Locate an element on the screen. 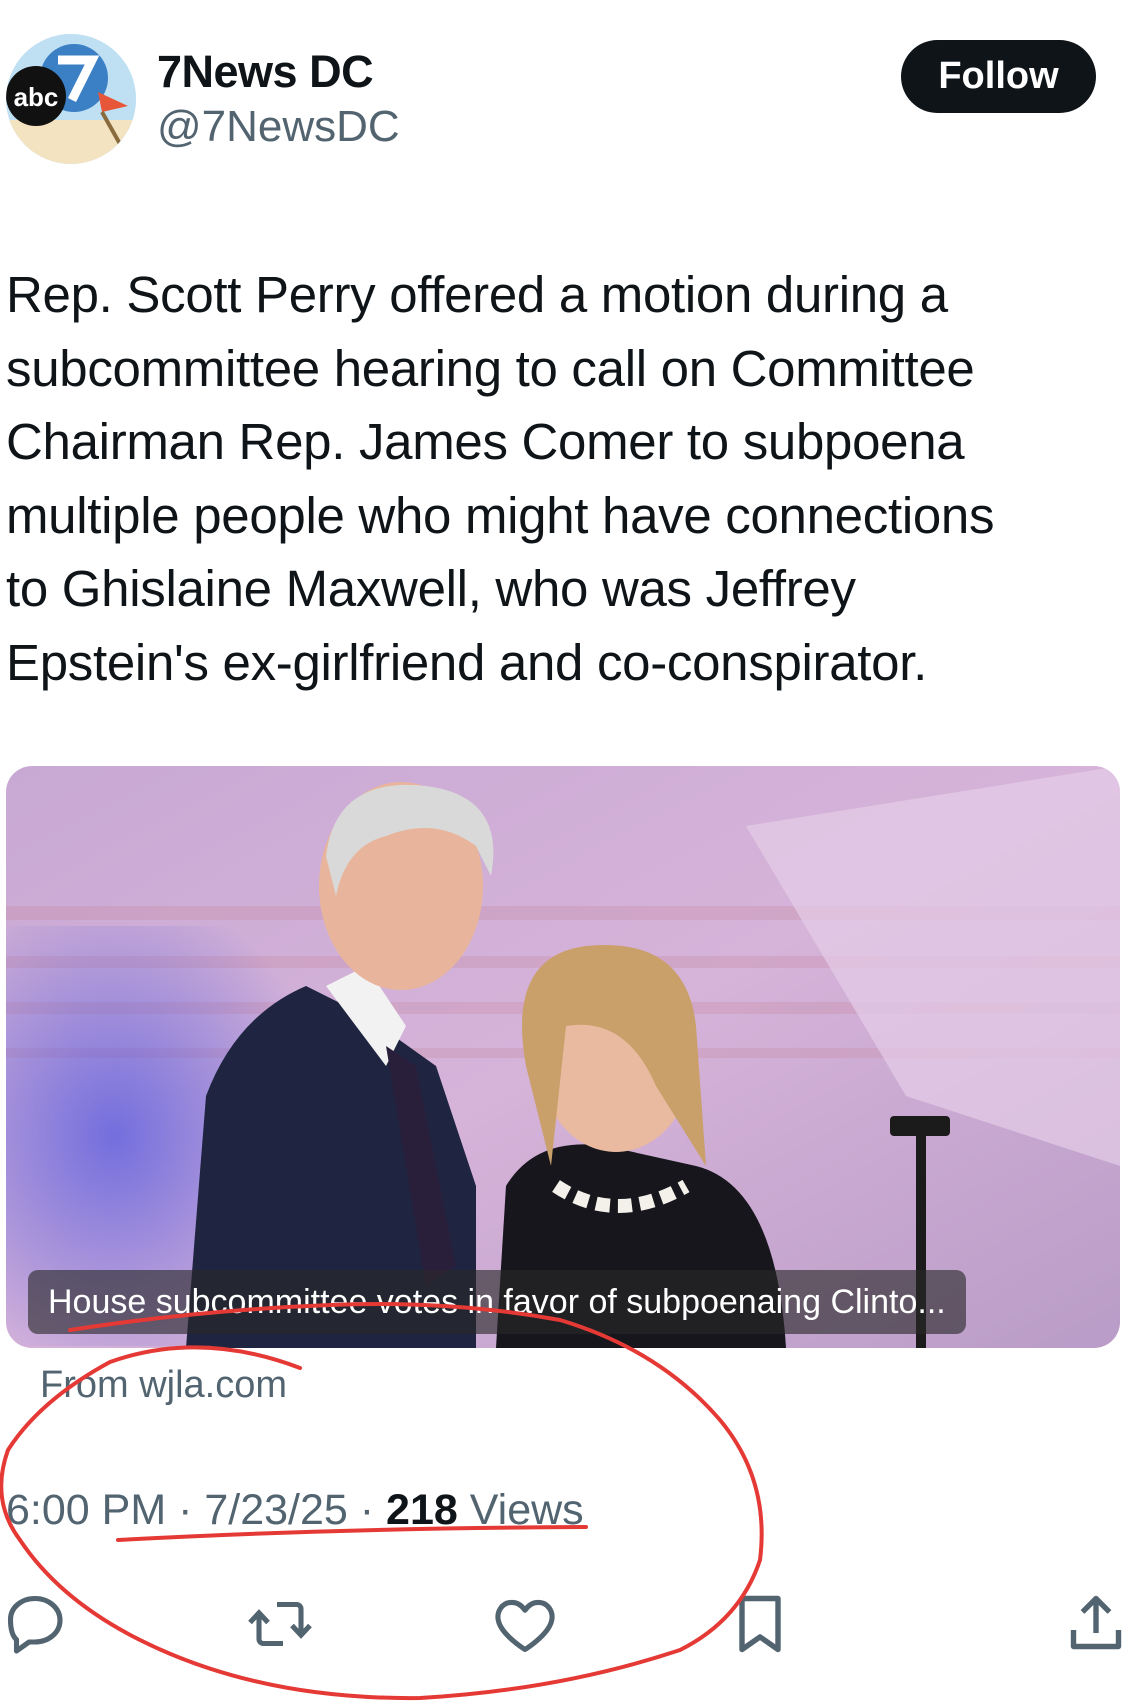  bookmark-icon is located at coordinates (760, 1624).